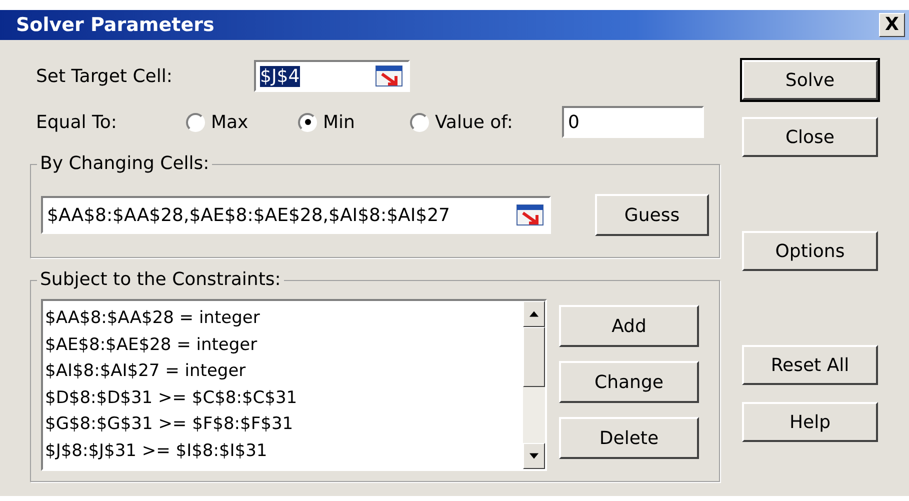 The width and height of the screenshot is (909, 501). What do you see at coordinates (810, 365) in the screenshot?
I see `dialog-button: Reset All` at bounding box center [810, 365].